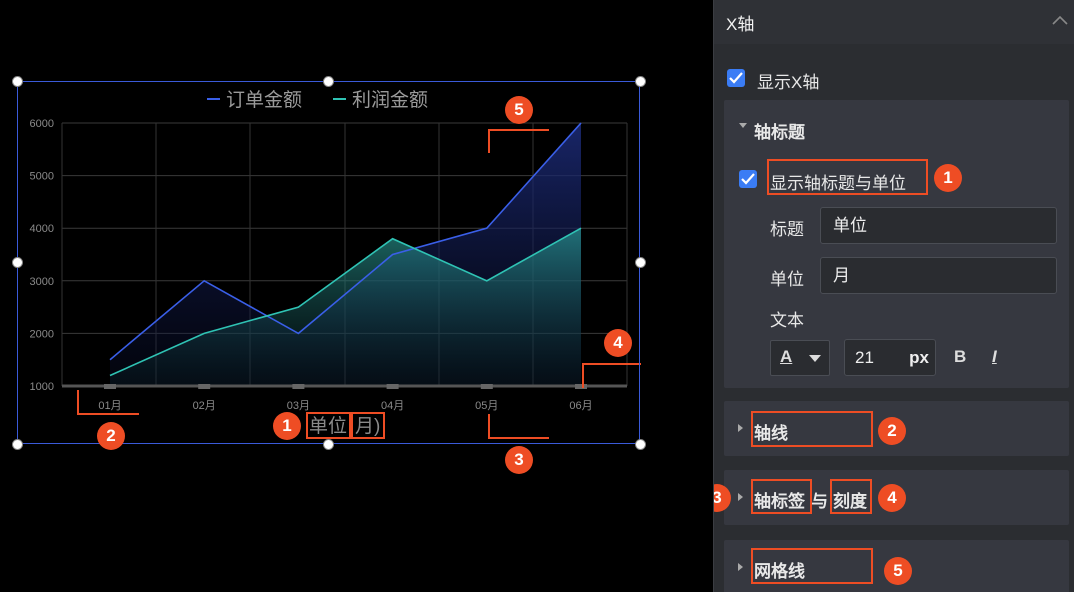  I want to click on x-tick-label: 01月, so click(109, 406).